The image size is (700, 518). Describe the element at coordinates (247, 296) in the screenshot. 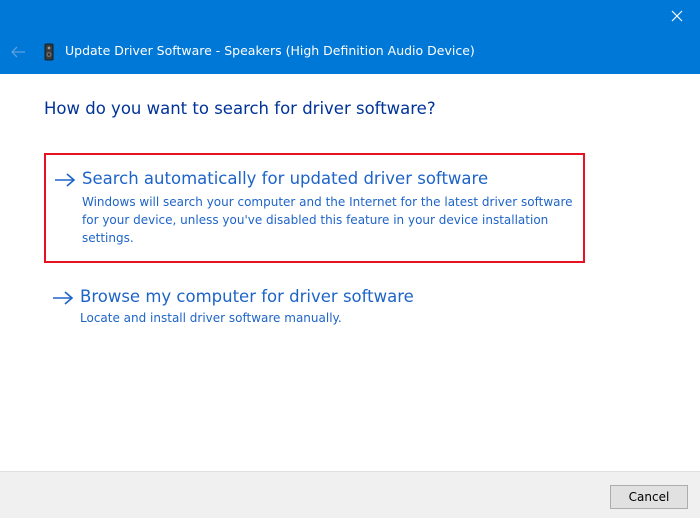

I see `option-title: Browse my computer for driver software` at that location.